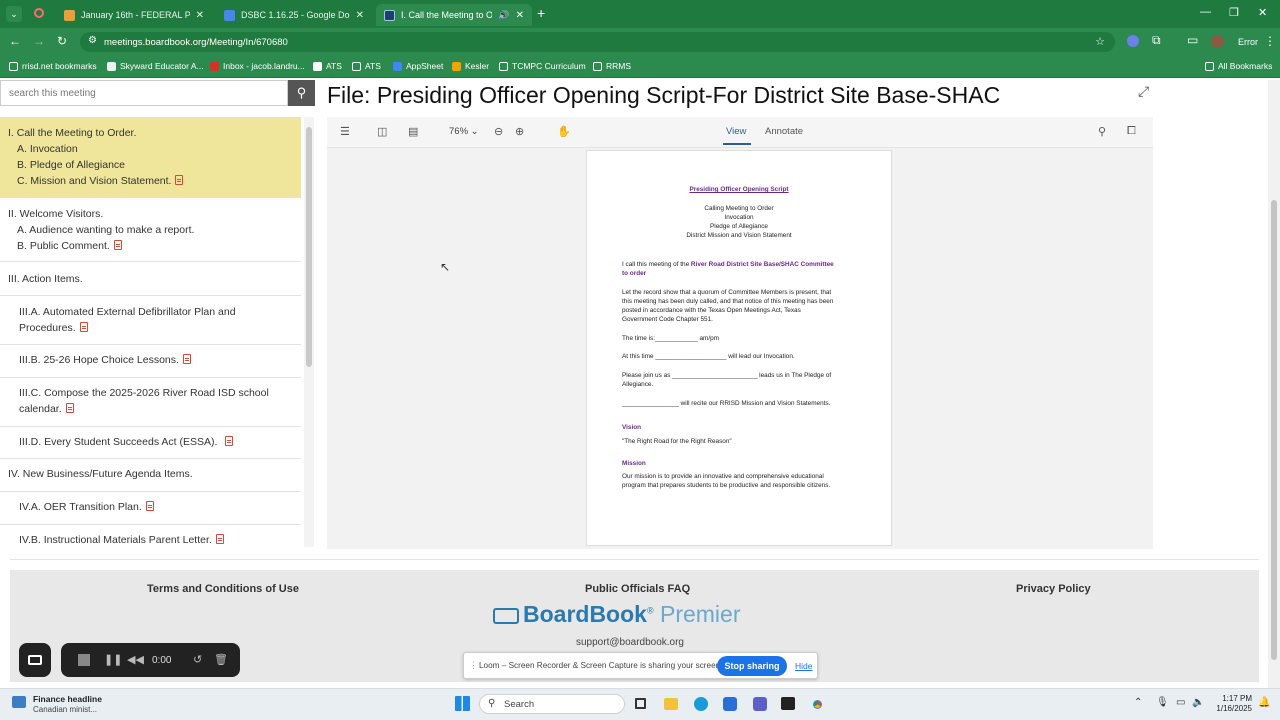  Describe the element at coordinates (454, 15) in the screenshot. I see `tab-boardbook-meeting: I. Call the Meeting to Order 🔊 ✕` at that location.